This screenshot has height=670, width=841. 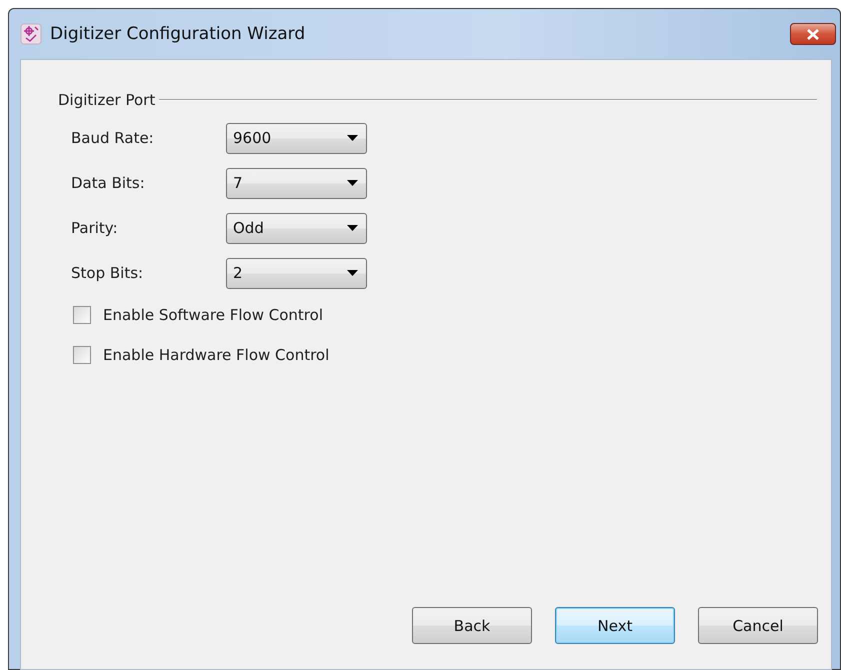 I want to click on field-label: Stop Bits:, so click(x=107, y=273).